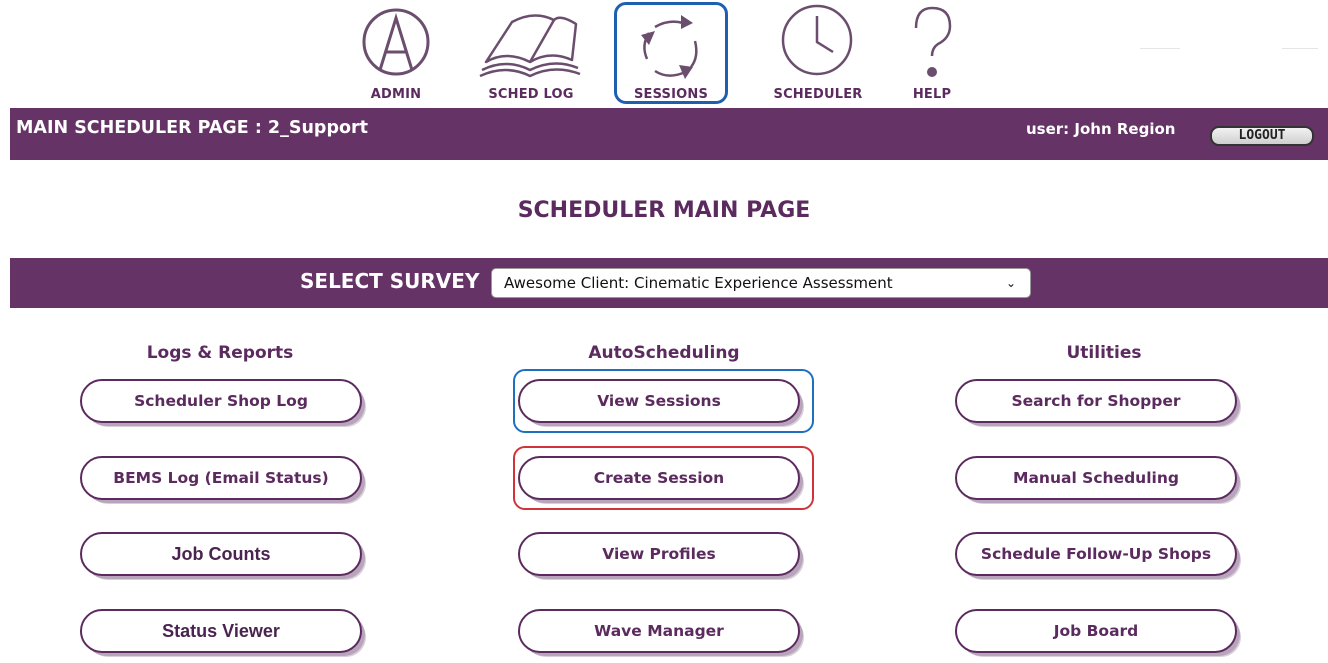 Image resolution: width=1328 pixels, height=663 pixels. What do you see at coordinates (659, 401) in the screenshot?
I see `view-sessions-button: View Sessions` at bounding box center [659, 401].